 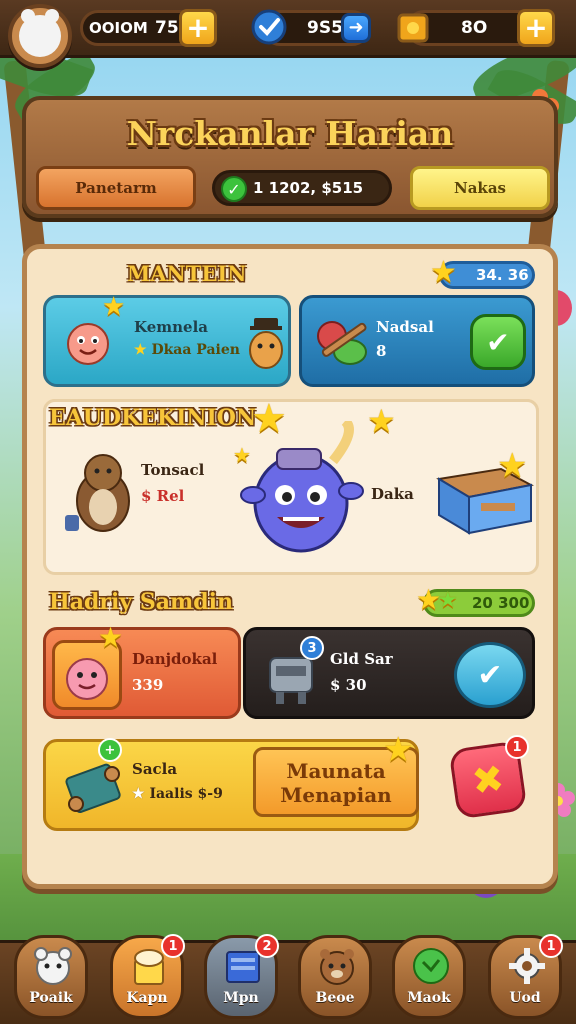 I want to click on nav-item-uod: Uod 1, so click(x=525, y=976).